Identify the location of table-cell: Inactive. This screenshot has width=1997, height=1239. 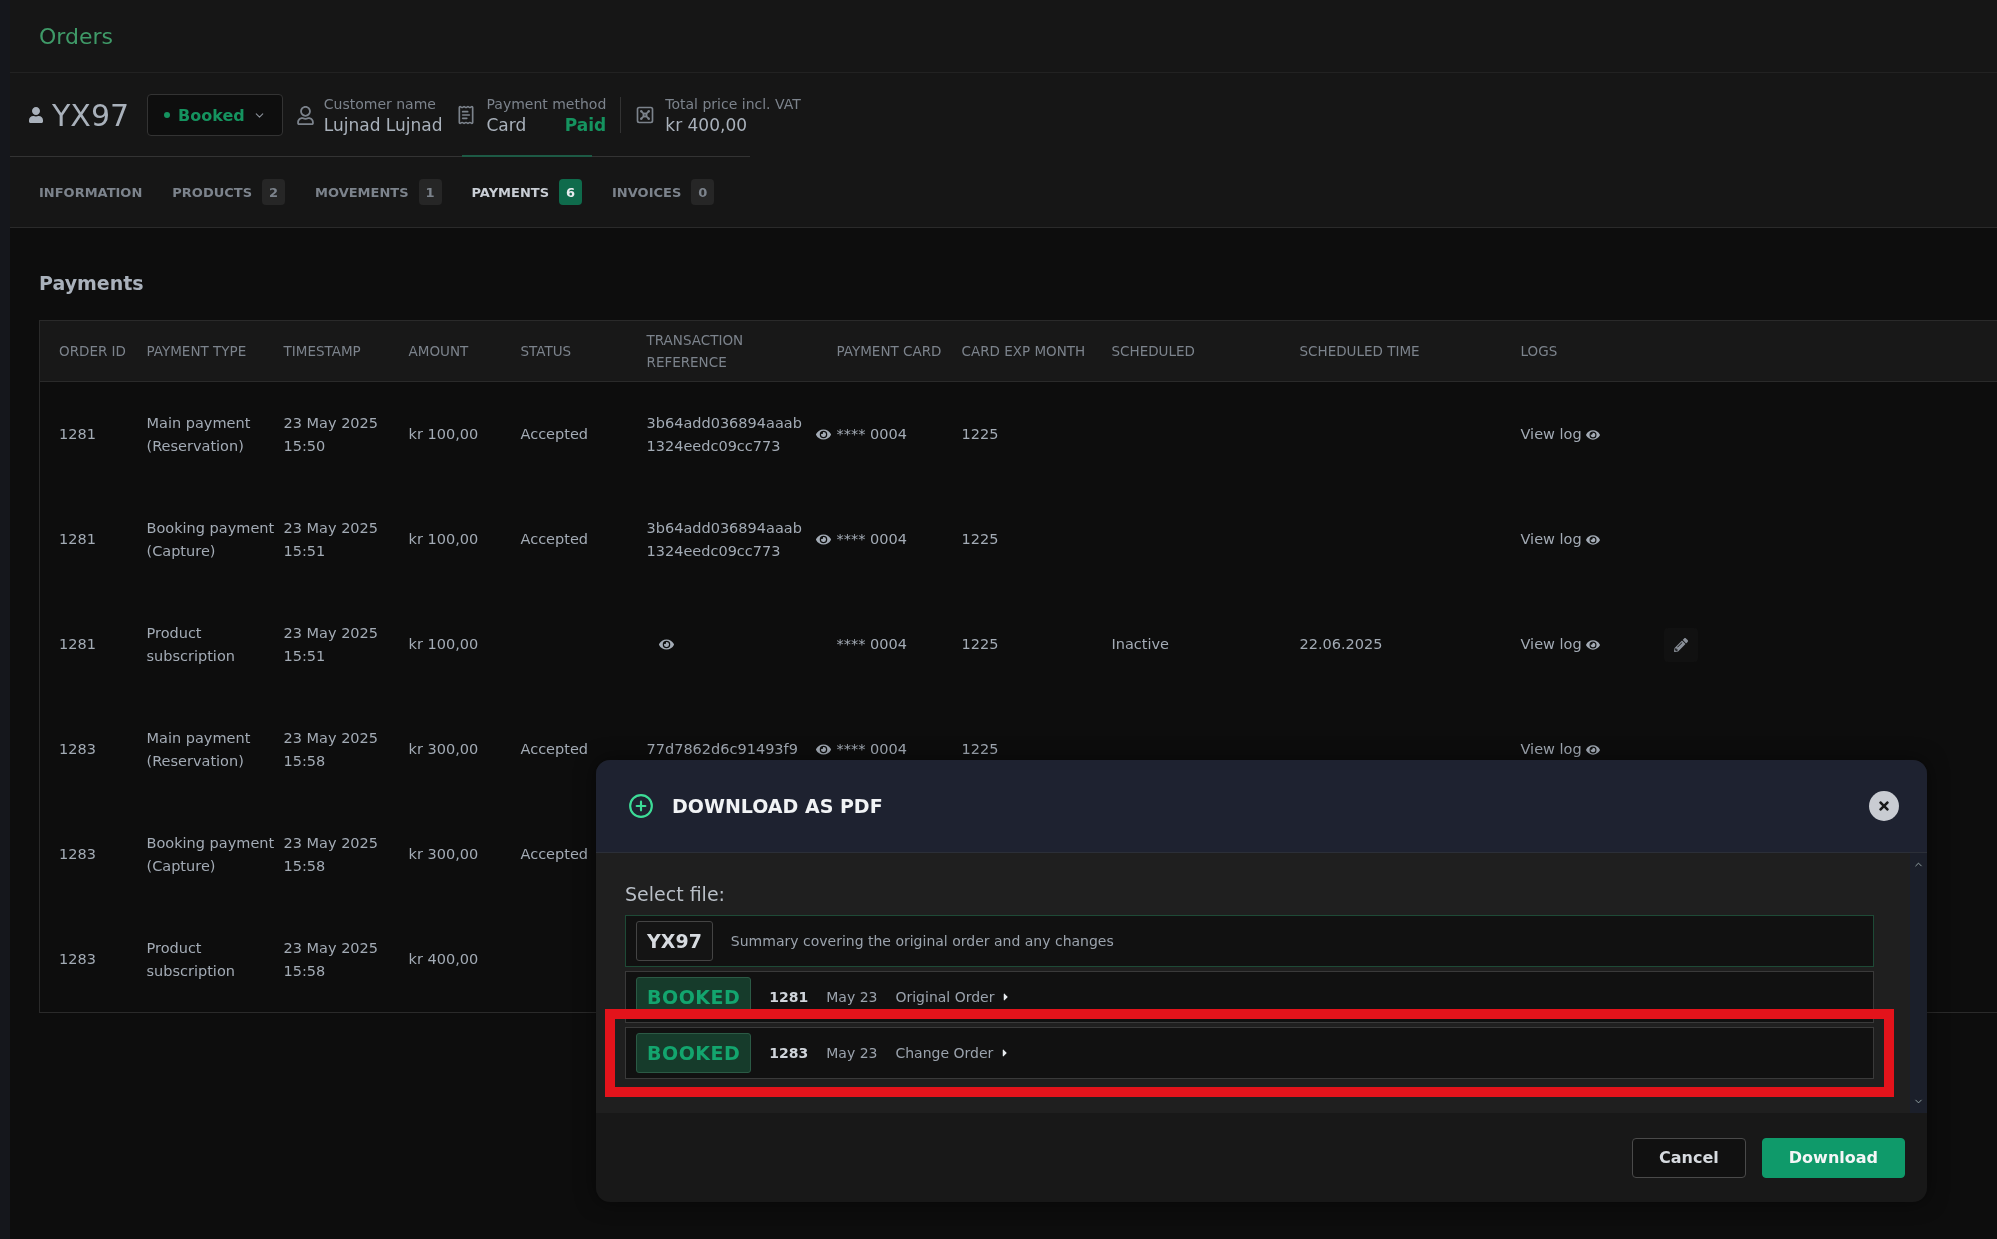
(1140, 644).